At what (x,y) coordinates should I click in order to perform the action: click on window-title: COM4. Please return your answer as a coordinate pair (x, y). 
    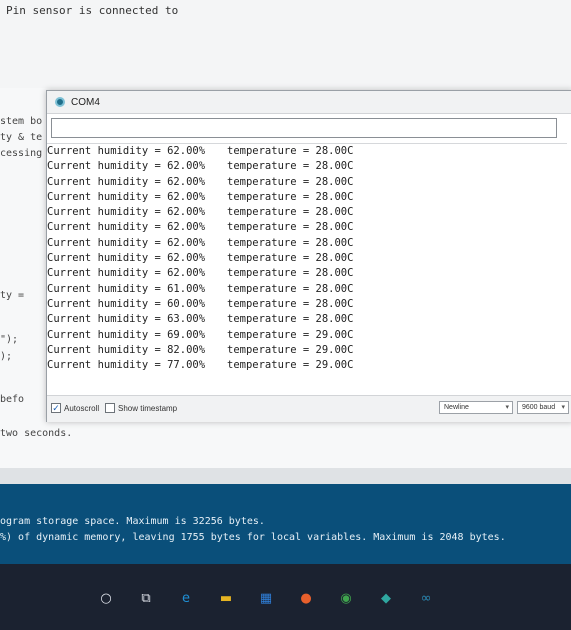
    Looking at the image, I should click on (85, 102).